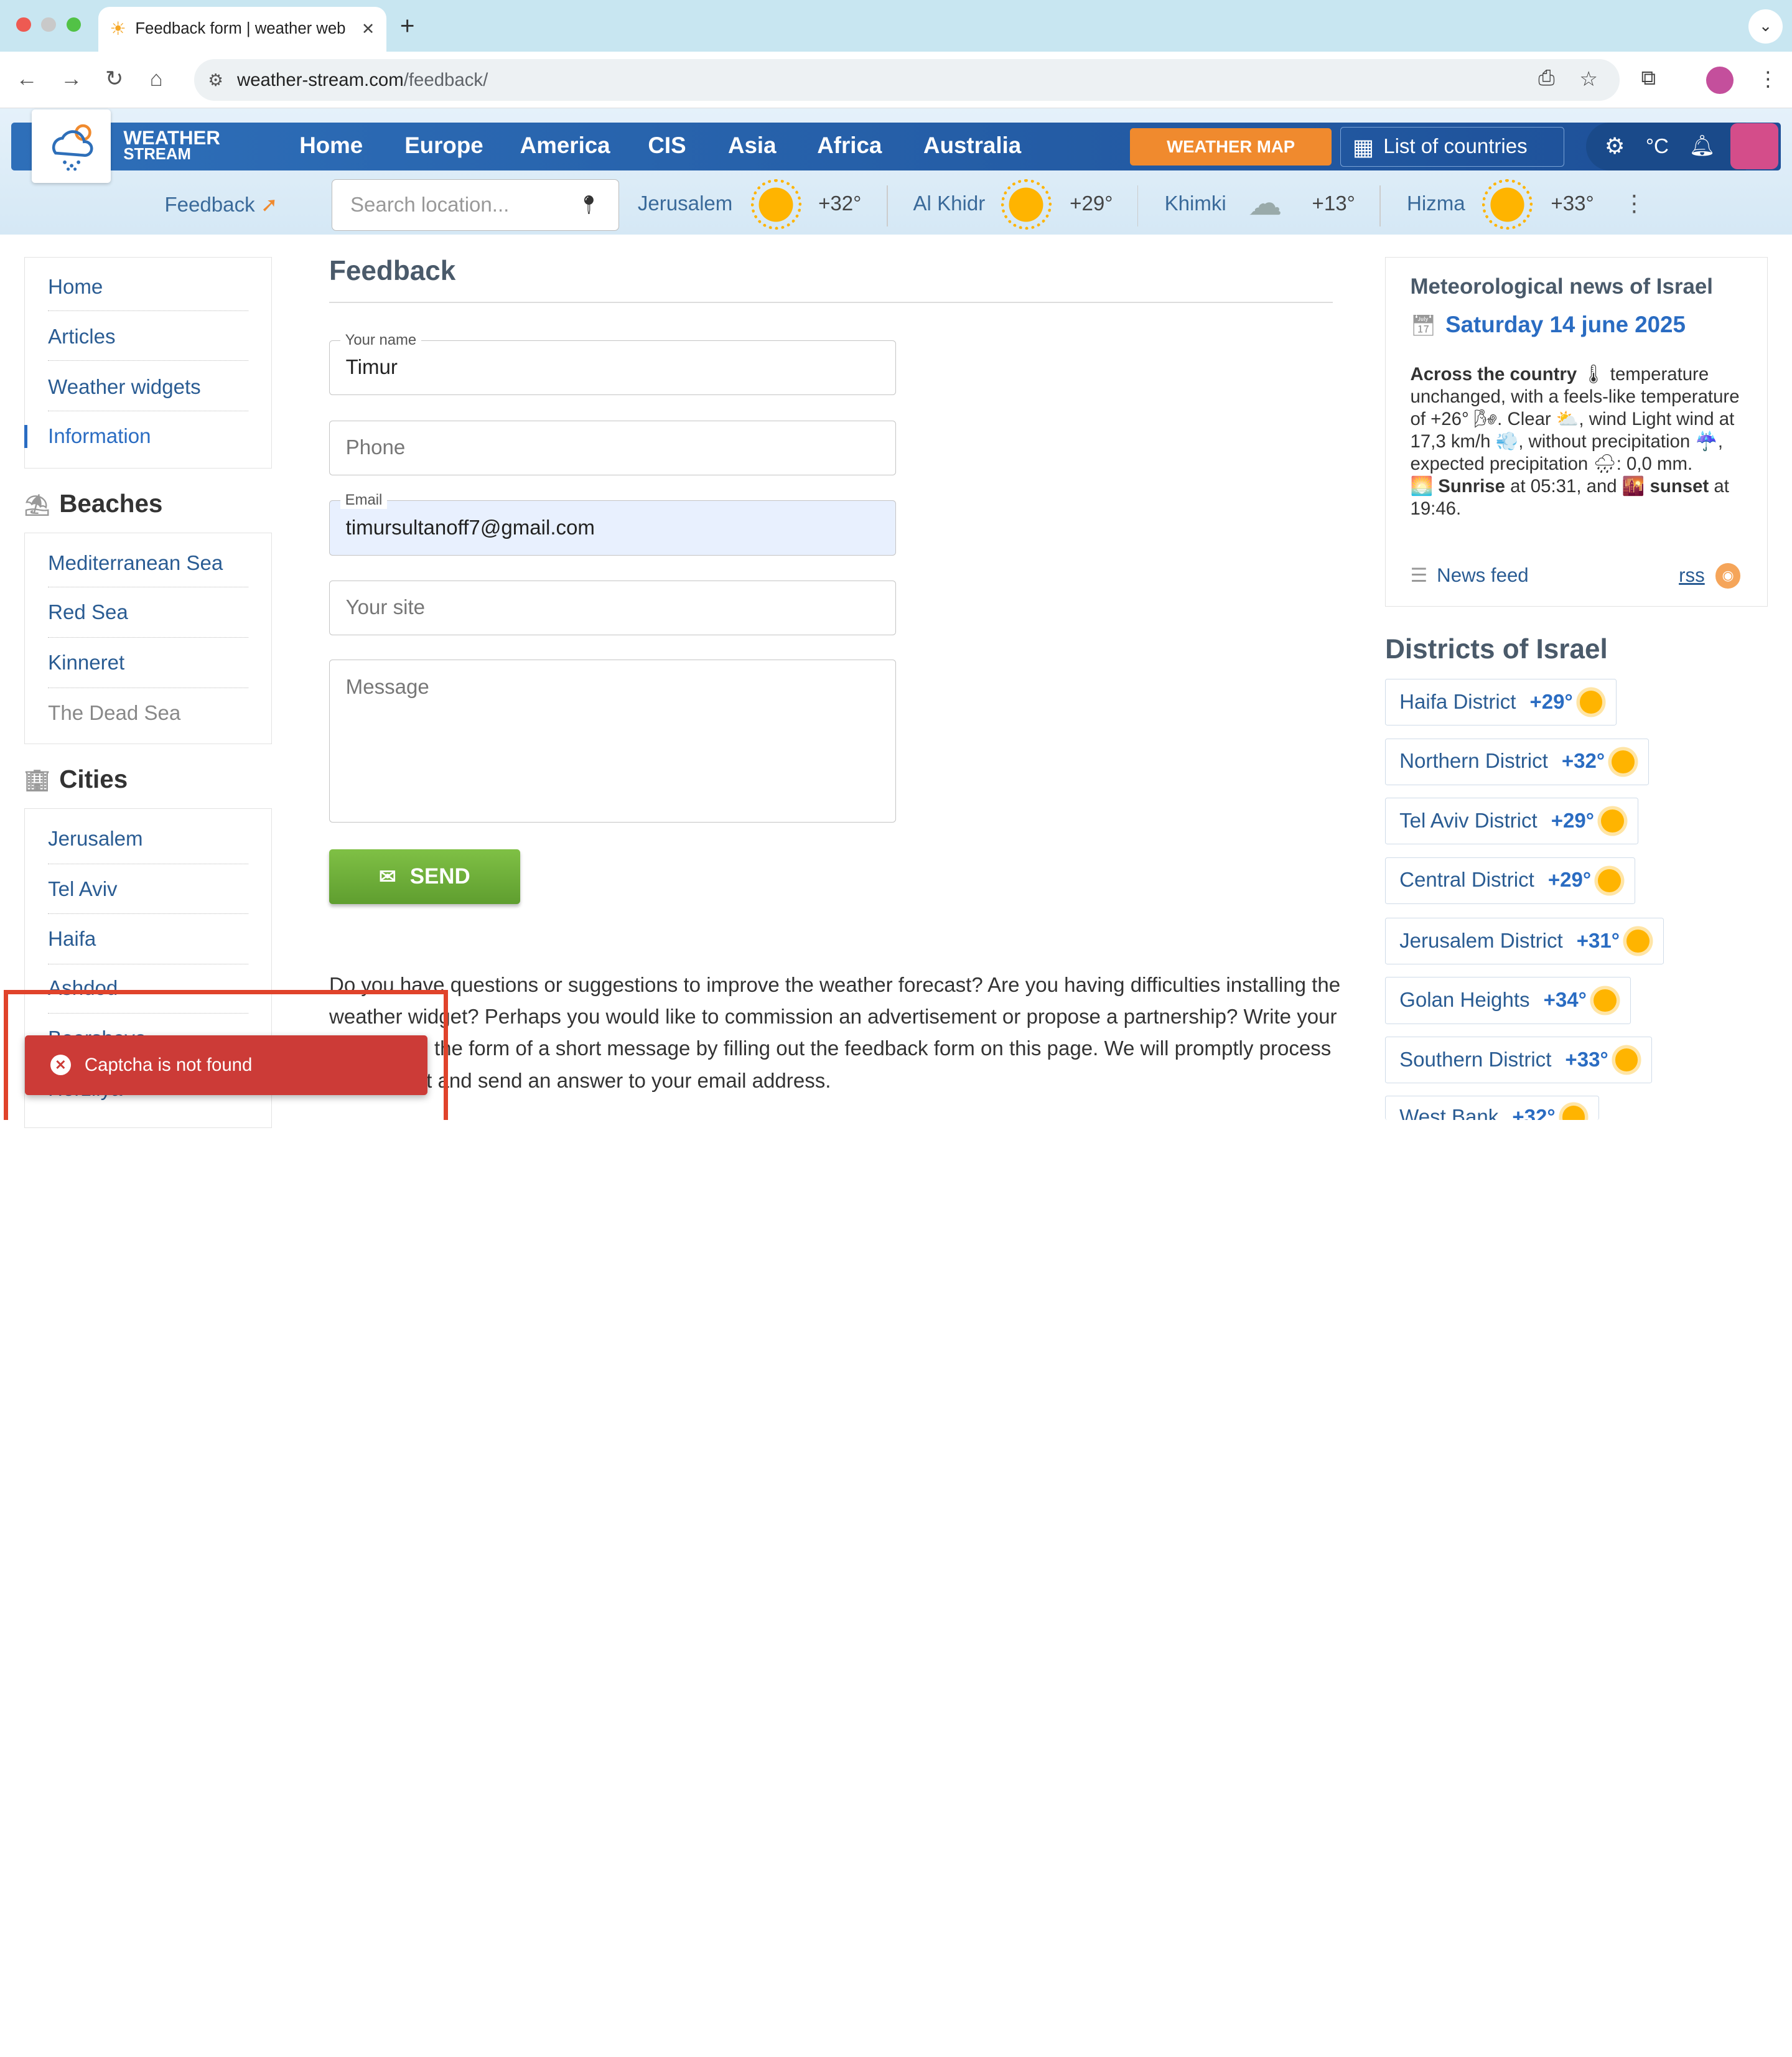 The height and width of the screenshot is (2057, 1792). I want to click on new-tab-icon: +, so click(408, 25).